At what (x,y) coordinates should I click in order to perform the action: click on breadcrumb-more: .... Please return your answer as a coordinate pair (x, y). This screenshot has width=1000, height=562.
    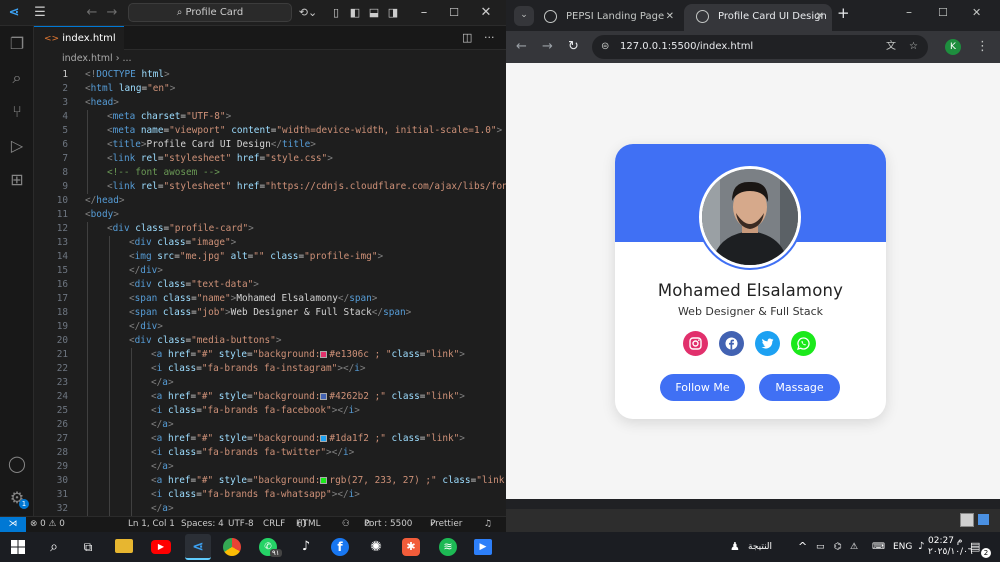
    Looking at the image, I should click on (127, 58).